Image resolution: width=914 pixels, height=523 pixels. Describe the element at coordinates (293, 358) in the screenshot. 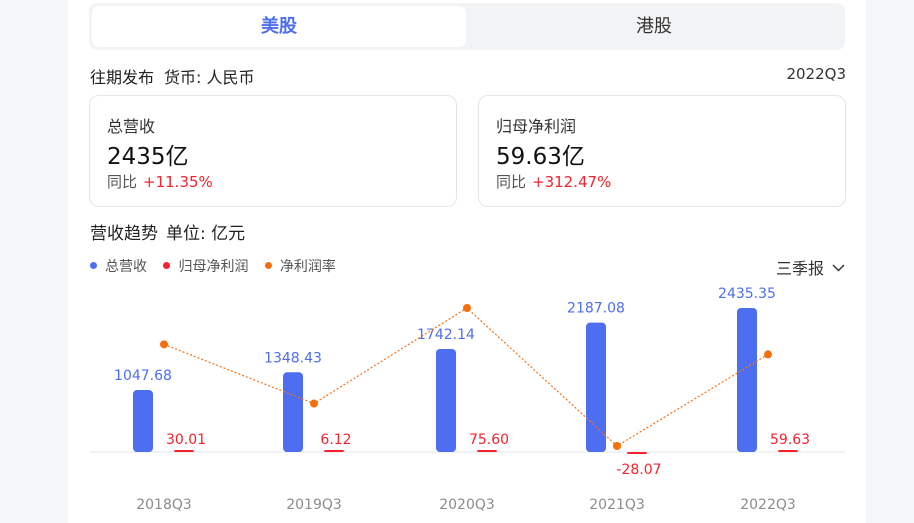

I see `revenue-value-label: 1348.43` at that location.